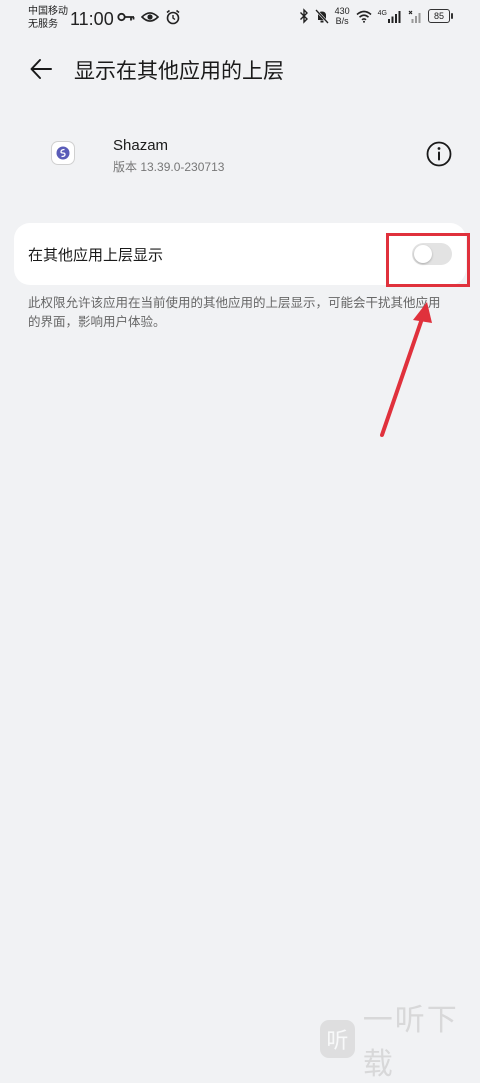 The height and width of the screenshot is (1083, 480). Describe the element at coordinates (382, 13) in the screenshot. I see `network-type: 4G` at that location.